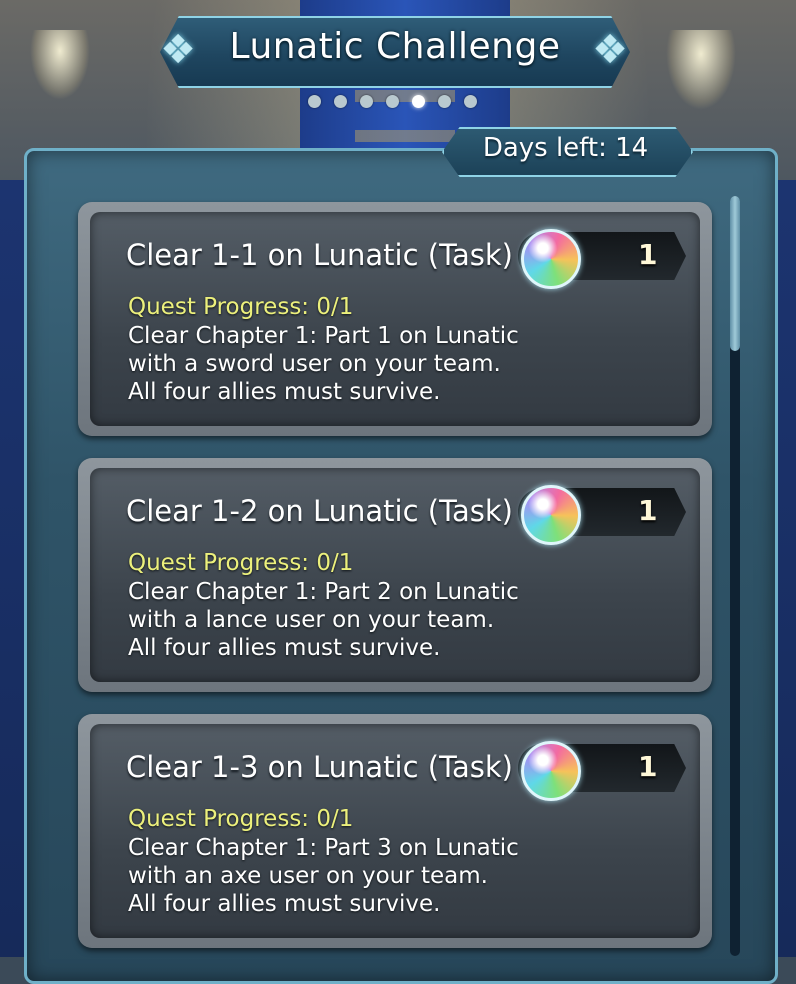 This screenshot has width=796, height=984. I want to click on quest-title: Clear 1-2 on Lunatic (Task), so click(319, 511).